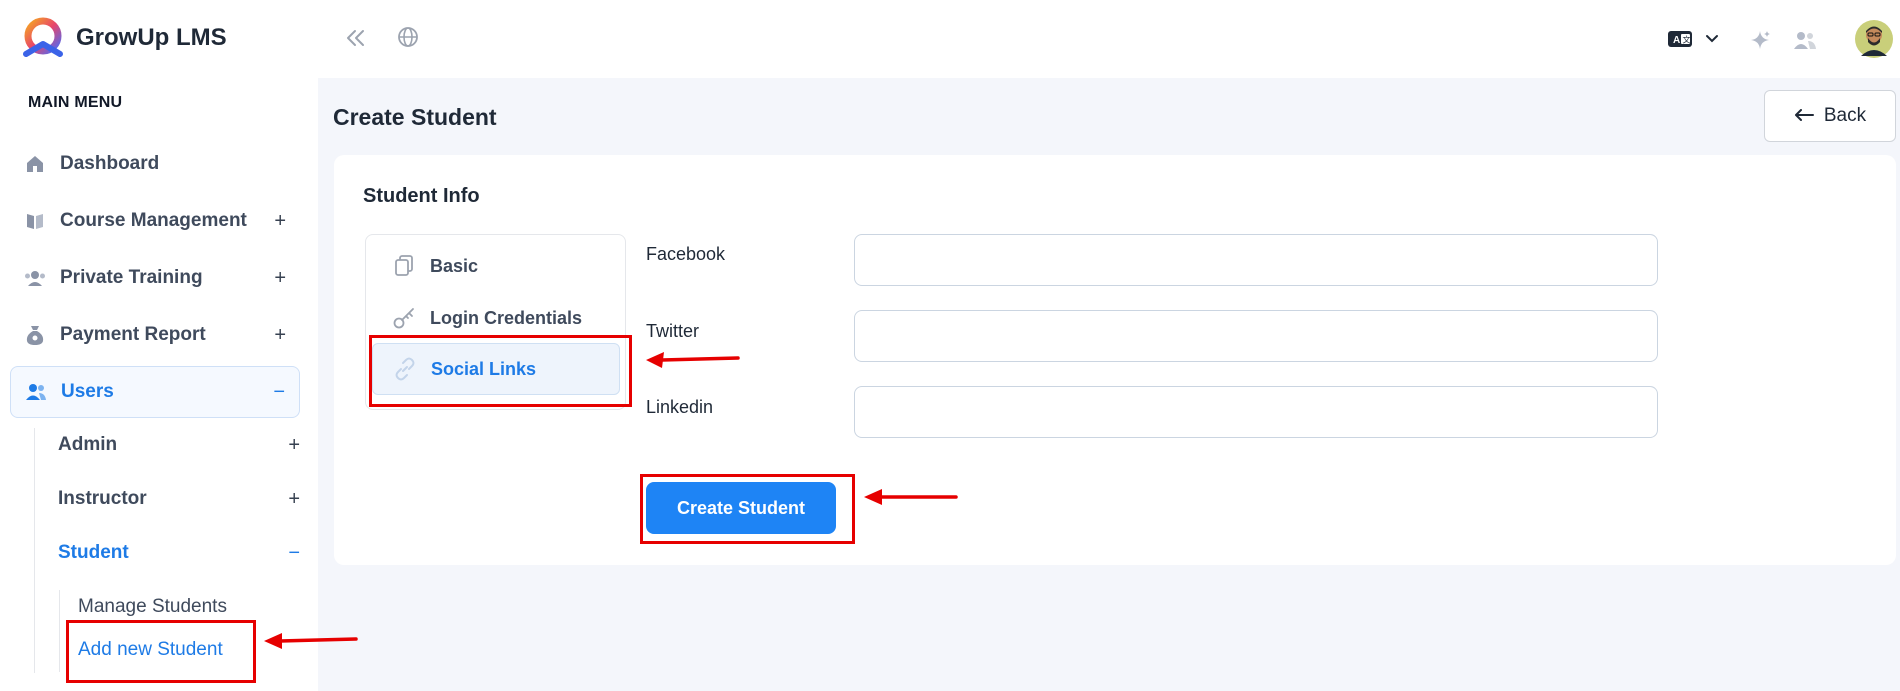  Describe the element at coordinates (35, 335) in the screenshot. I see `money-bag-icon` at that location.